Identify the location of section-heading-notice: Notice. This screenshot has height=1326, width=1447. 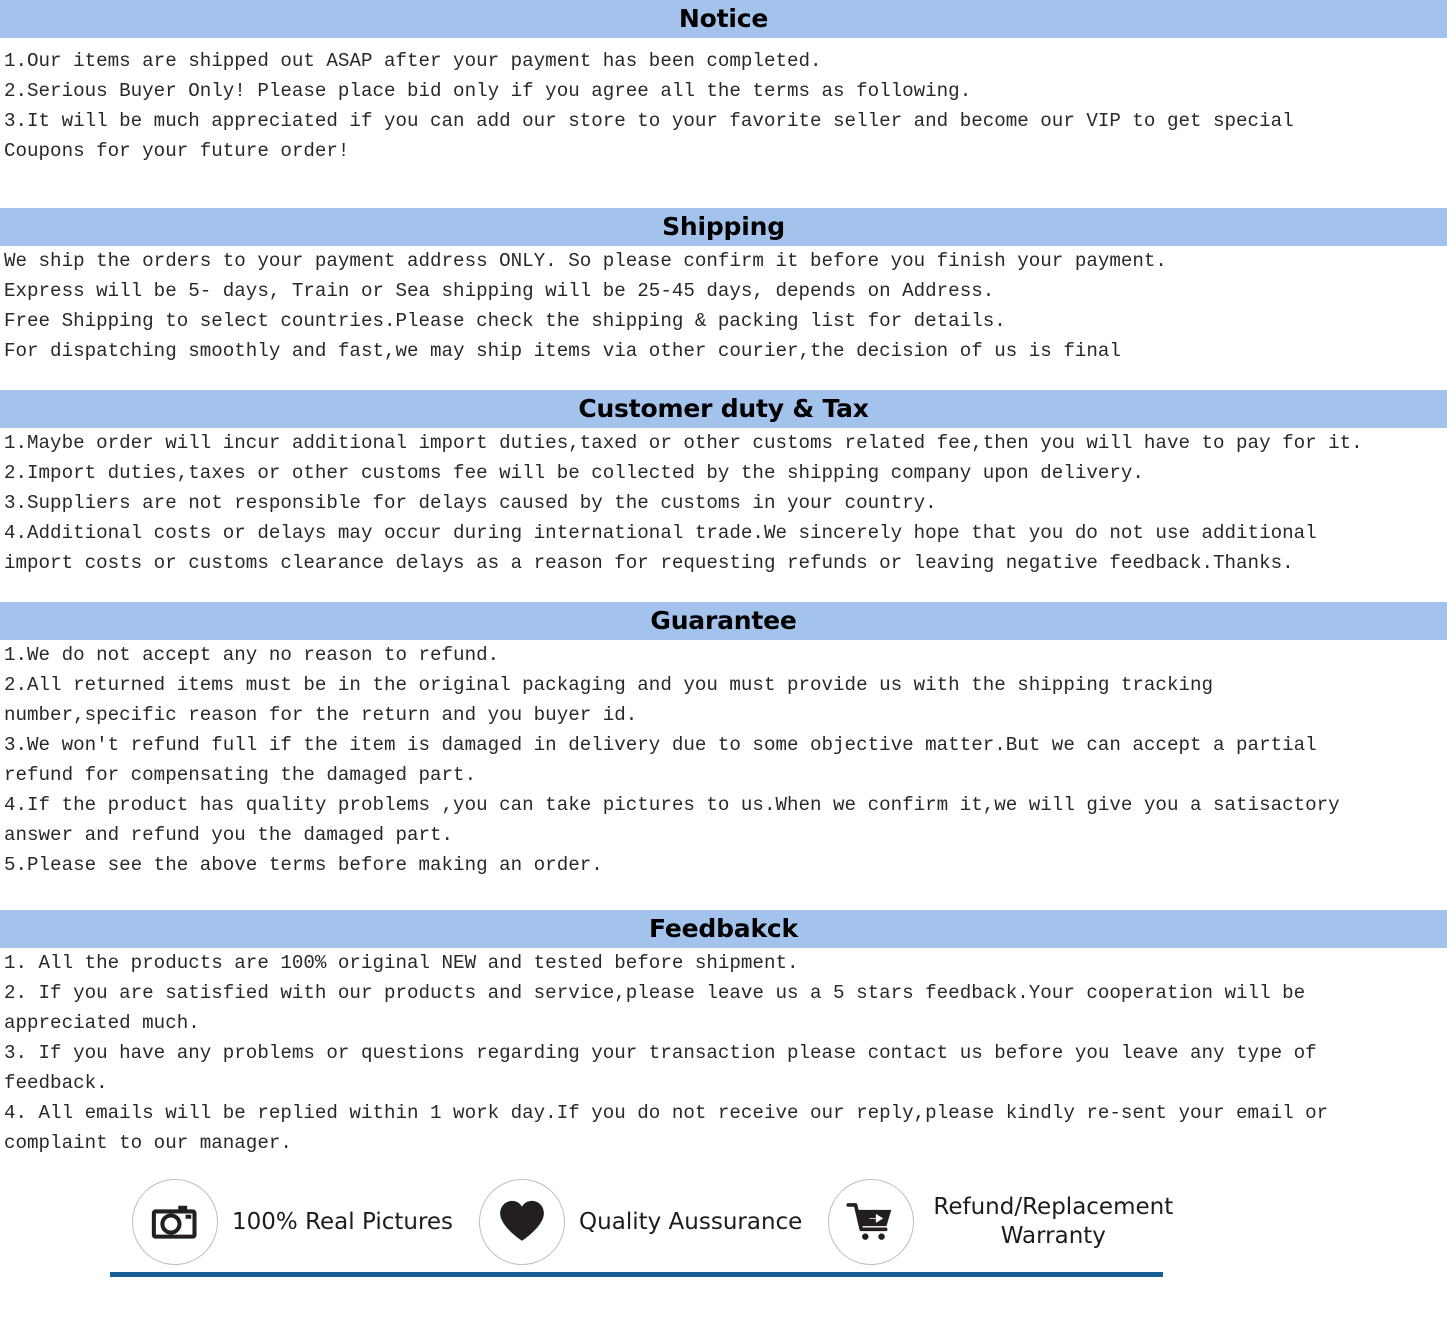
(723, 19).